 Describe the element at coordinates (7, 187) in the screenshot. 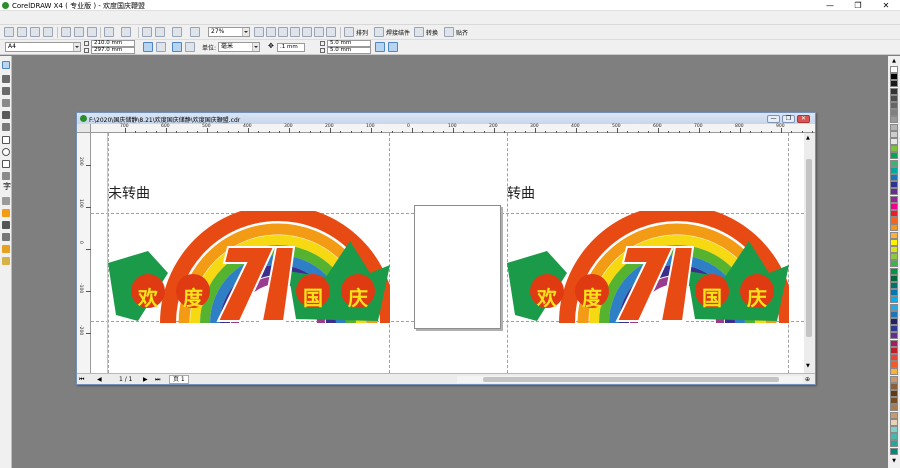

I see `text-tool-icon: 字` at that location.